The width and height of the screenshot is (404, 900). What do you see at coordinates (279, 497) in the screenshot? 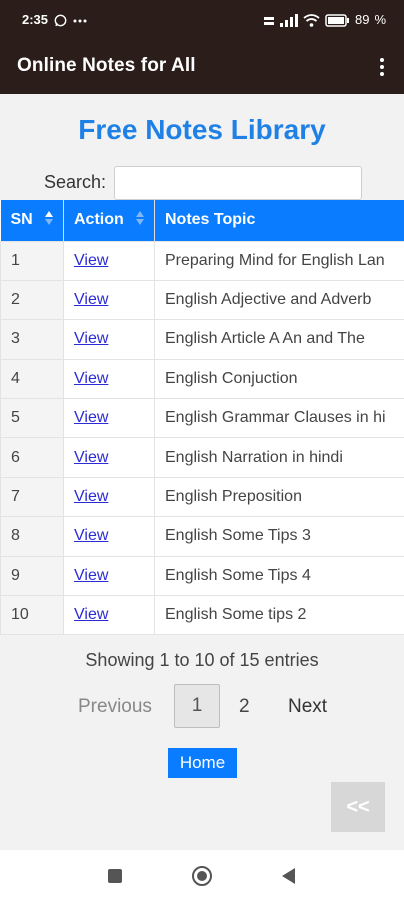
I see `cell-topic: English Preposition` at bounding box center [279, 497].